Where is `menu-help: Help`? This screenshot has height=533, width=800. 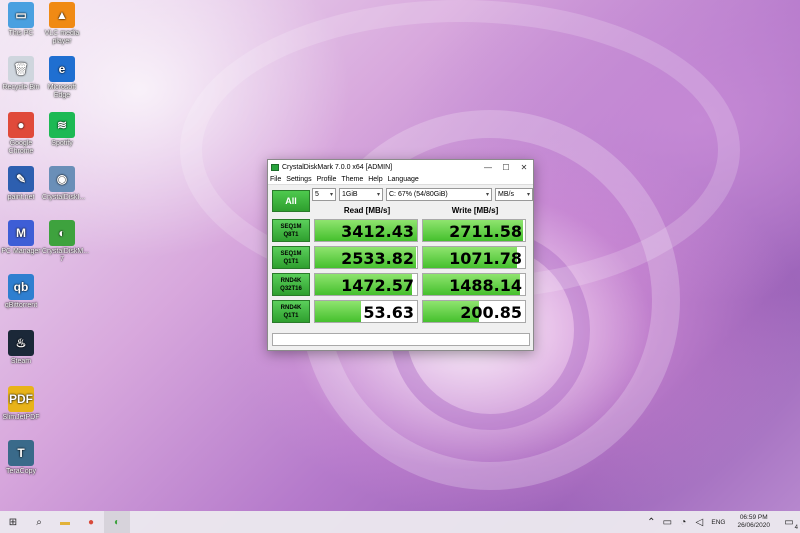
menu-help: Help is located at coordinates (375, 179).